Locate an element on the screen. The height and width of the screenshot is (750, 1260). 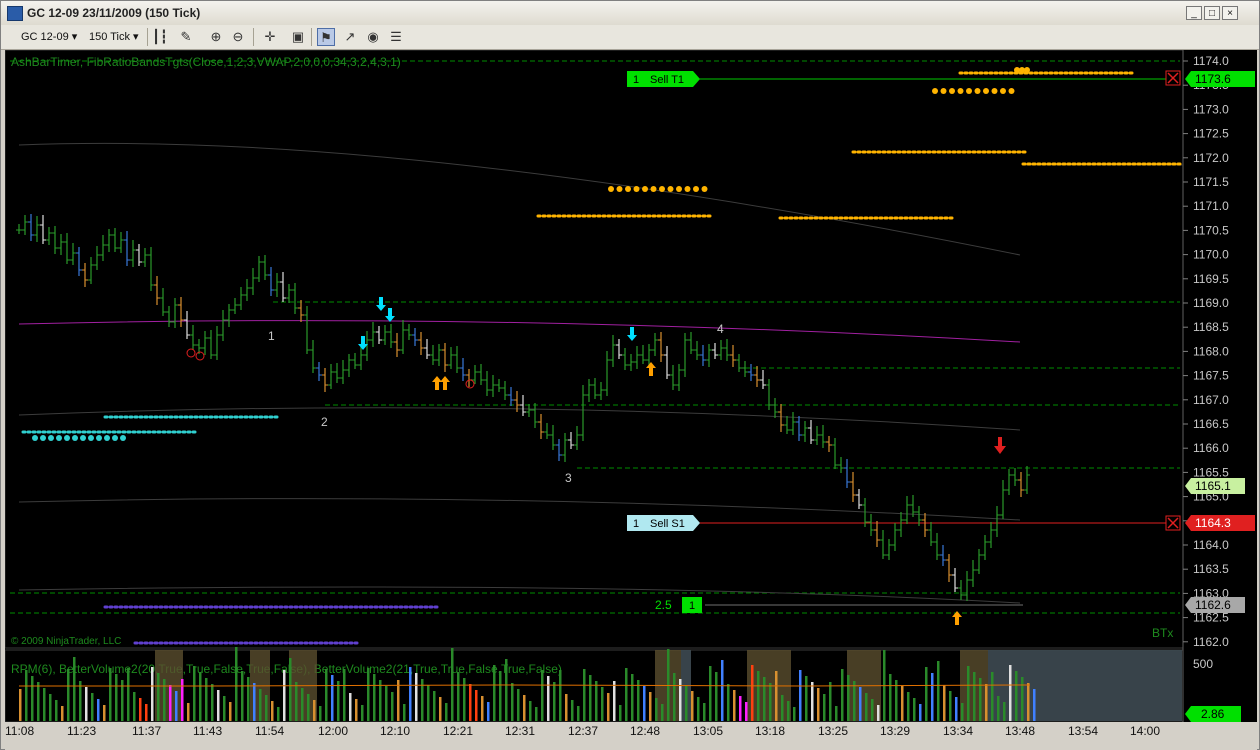
copyright-label: © 2009 NinjaTrader, LLC is located at coordinates (66, 641).